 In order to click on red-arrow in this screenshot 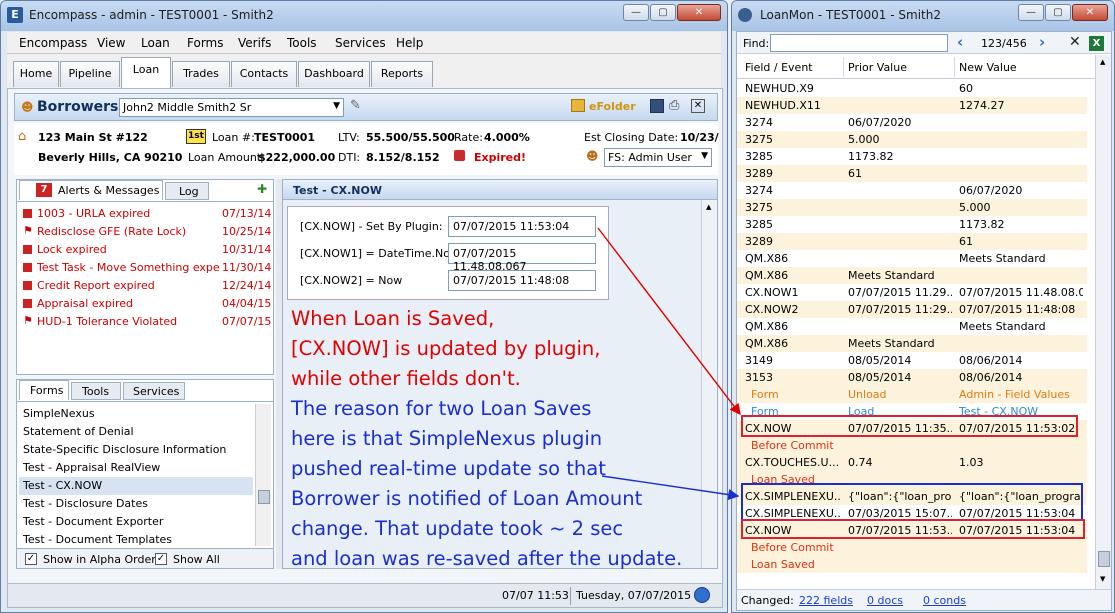, I will do `click(669, 321)`.